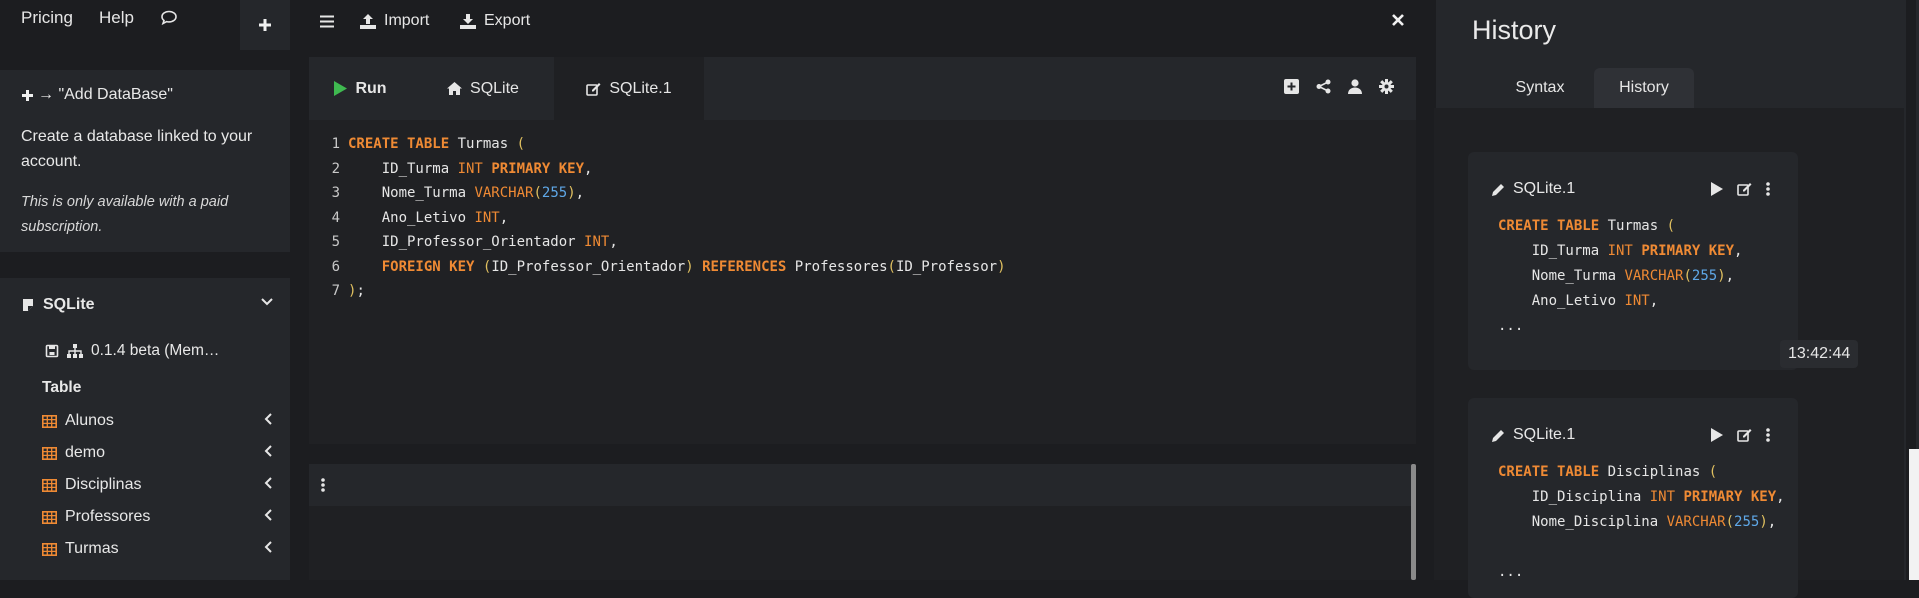  Describe the element at coordinates (1398, 20) in the screenshot. I see `close-icon` at that location.